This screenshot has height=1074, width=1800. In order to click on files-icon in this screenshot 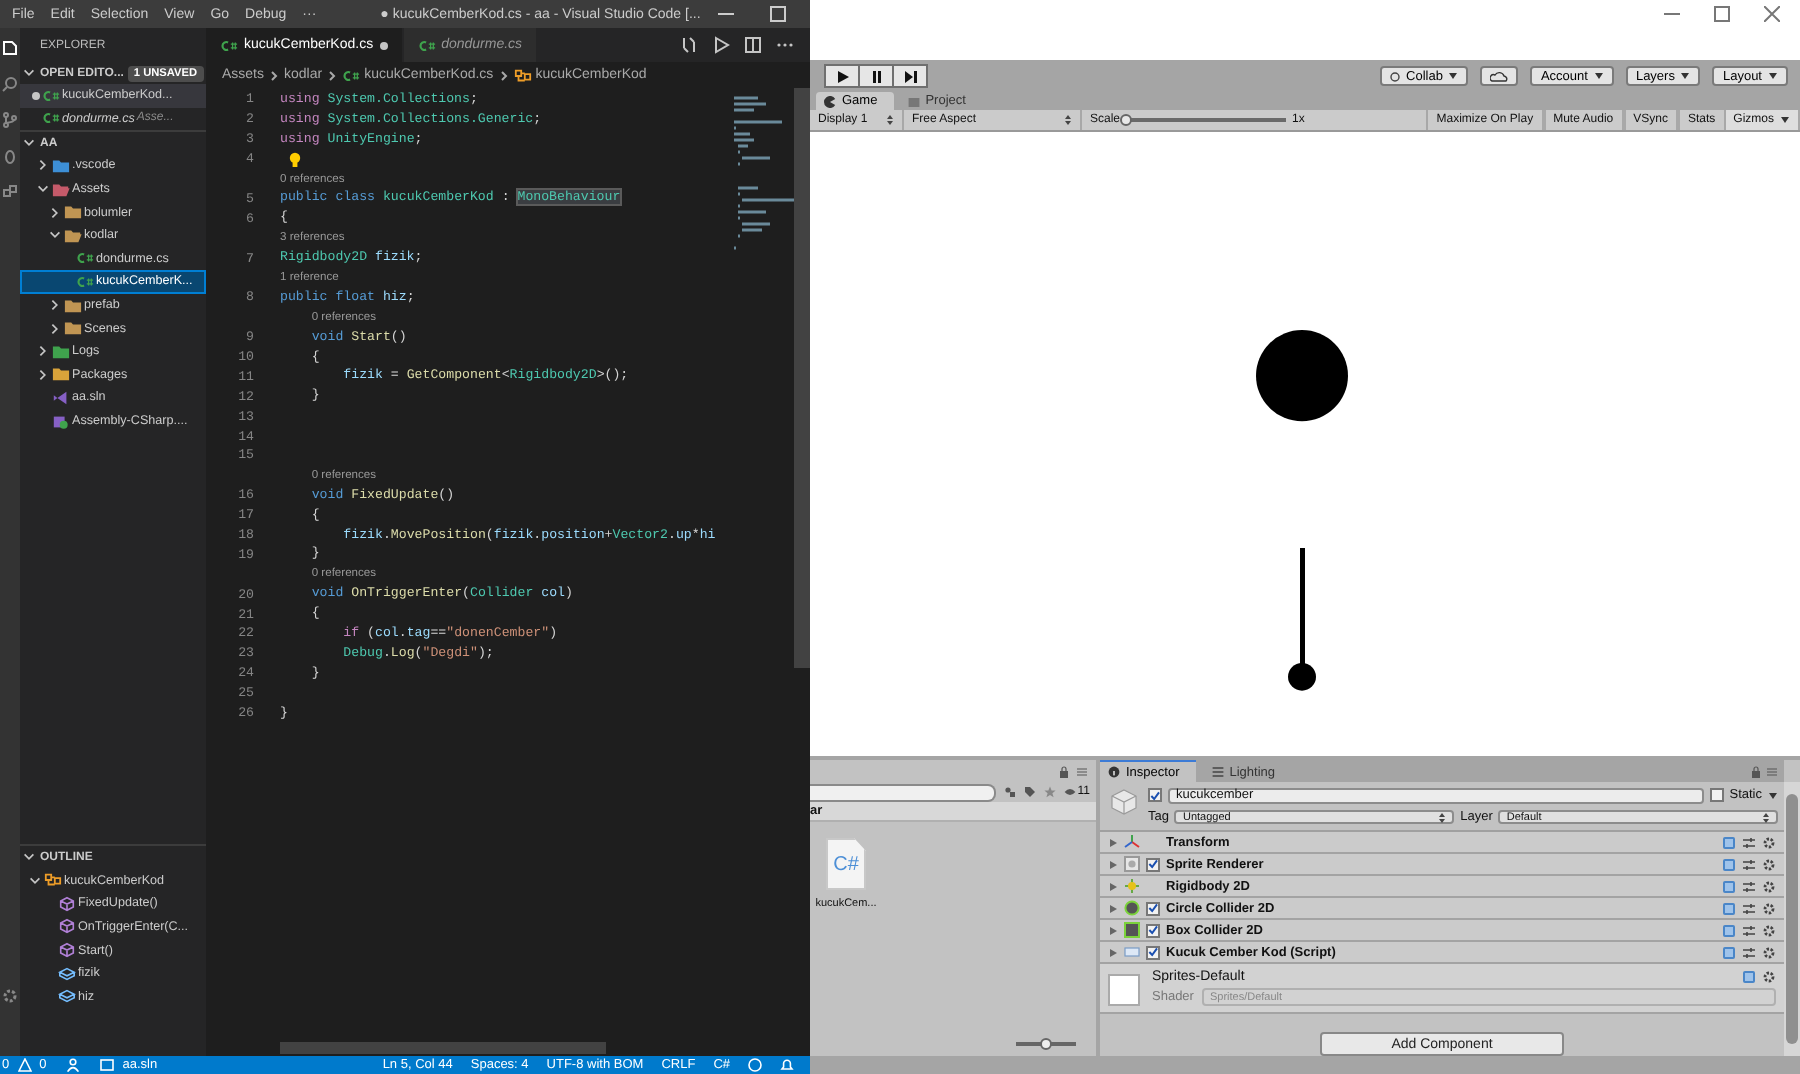, I will do `click(10, 48)`.